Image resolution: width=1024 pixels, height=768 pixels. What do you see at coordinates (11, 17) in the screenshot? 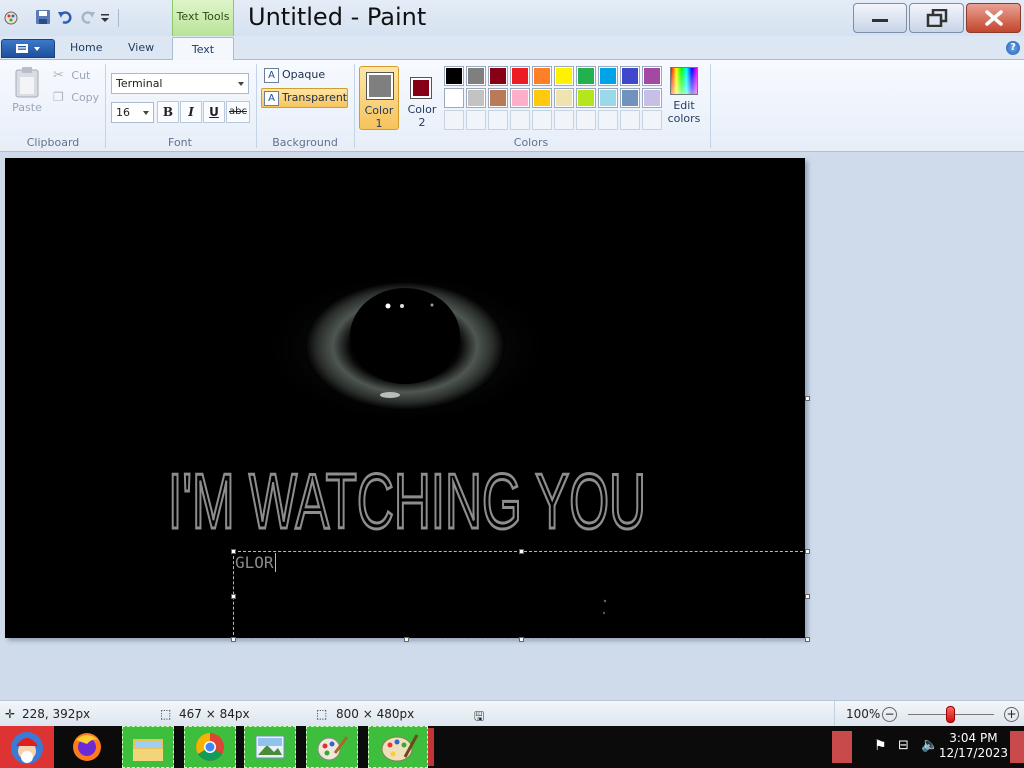
I see `paint-app-icon` at bounding box center [11, 17].